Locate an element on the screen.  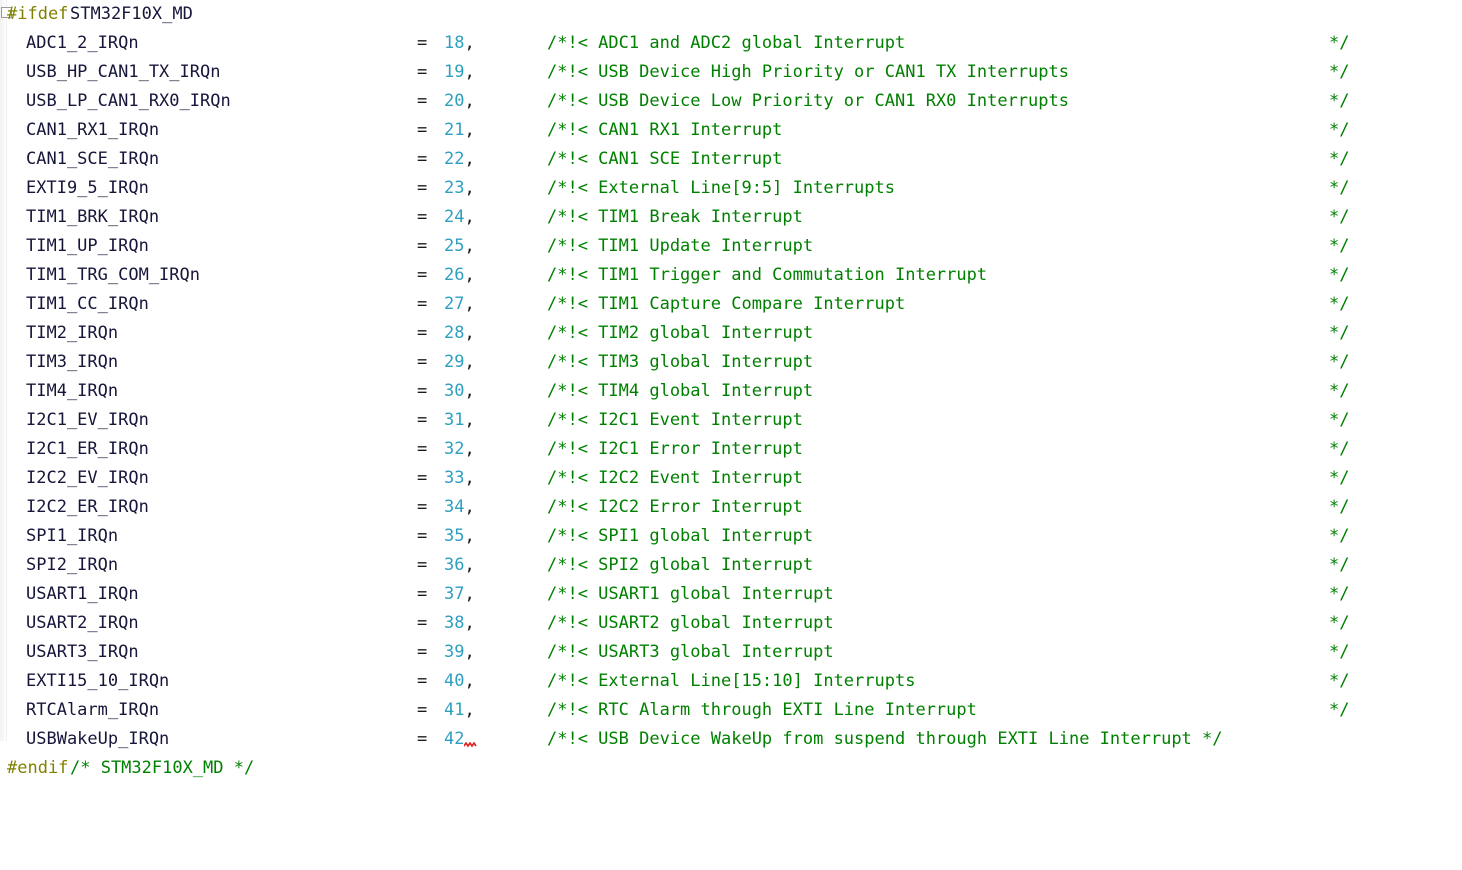
enumerator-value-group: 30, is located at coordinates (459, 391).